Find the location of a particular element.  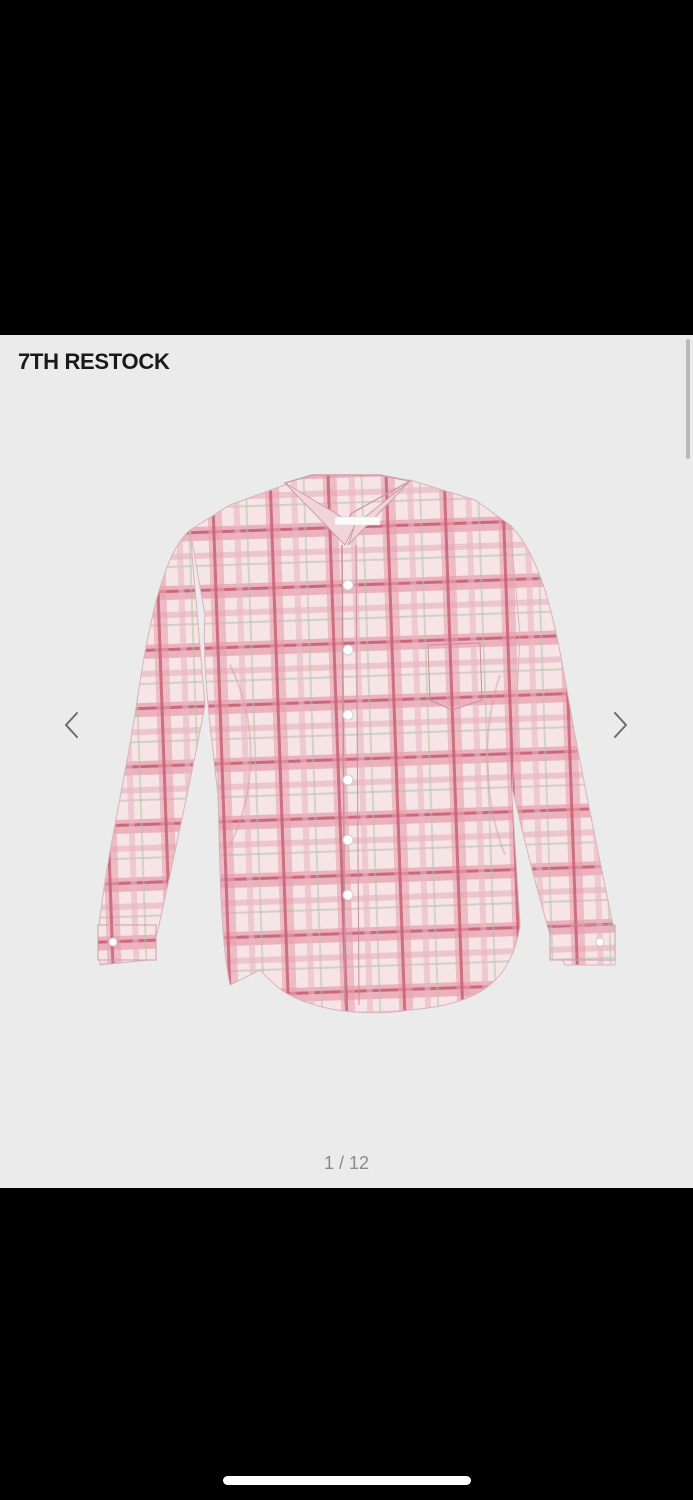

carousel-counter: 1 / 12 is located at coordinates (346, 1163).